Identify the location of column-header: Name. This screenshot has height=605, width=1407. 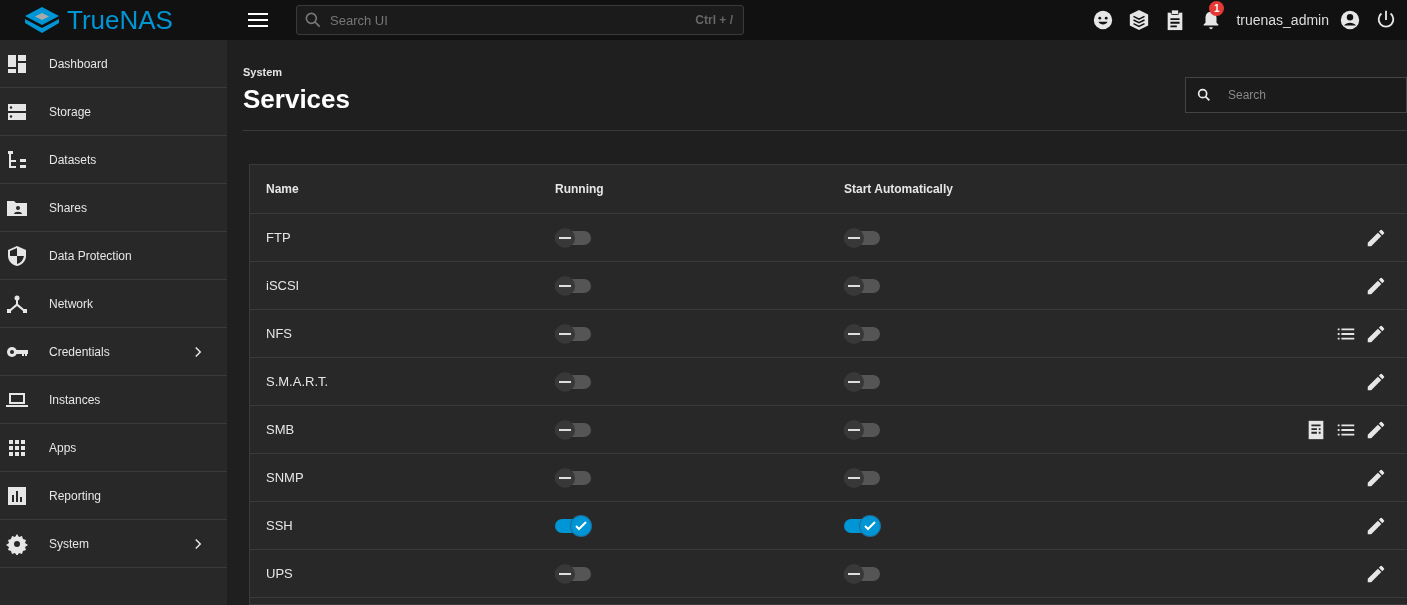
(283, 189).